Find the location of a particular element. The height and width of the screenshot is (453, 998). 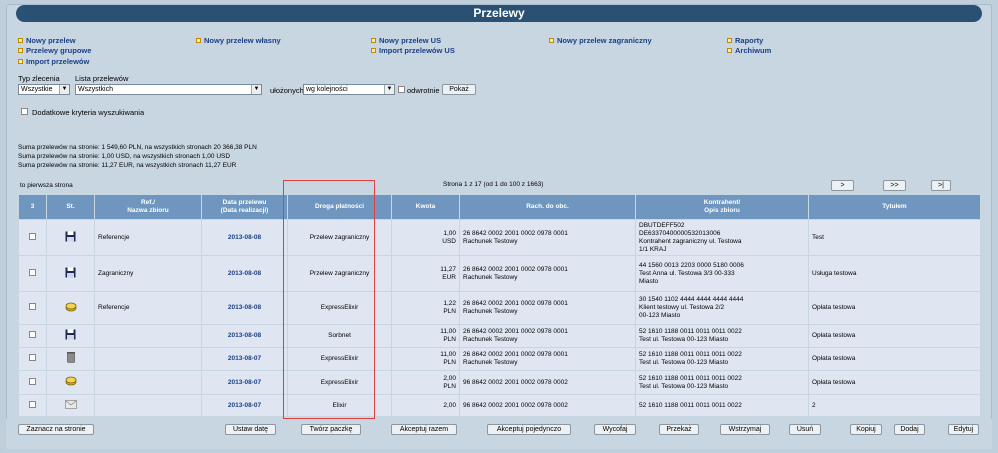

accept-together-button: Akceptuj razem is located at coordinates (424, 429).